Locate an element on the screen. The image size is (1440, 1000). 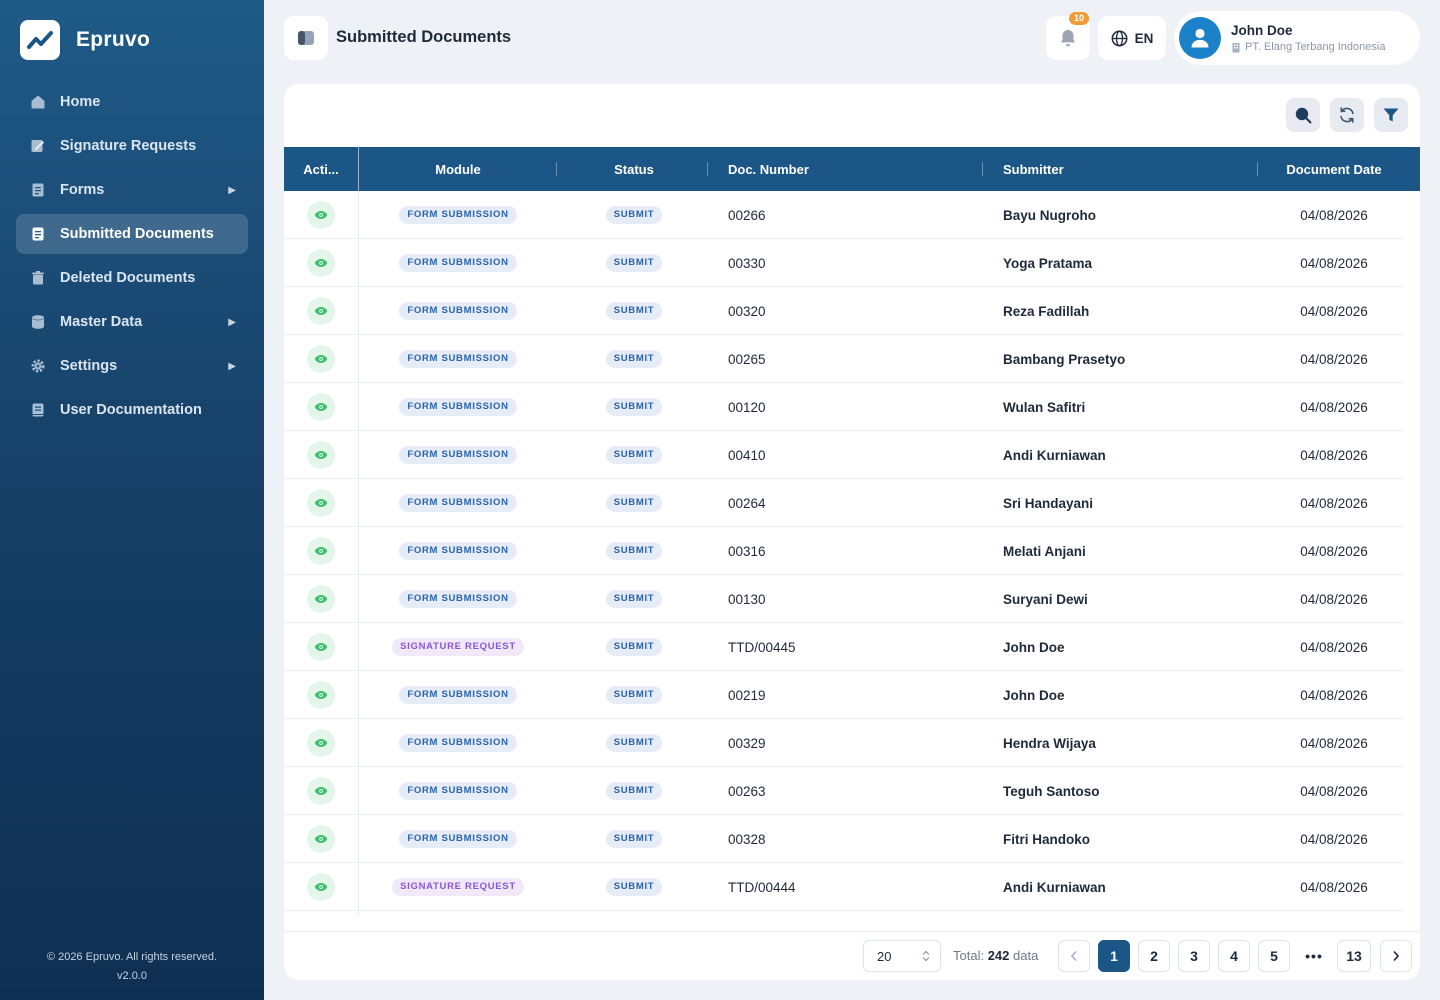
page-button-2: 2 is located at coordinates (1154, 956).